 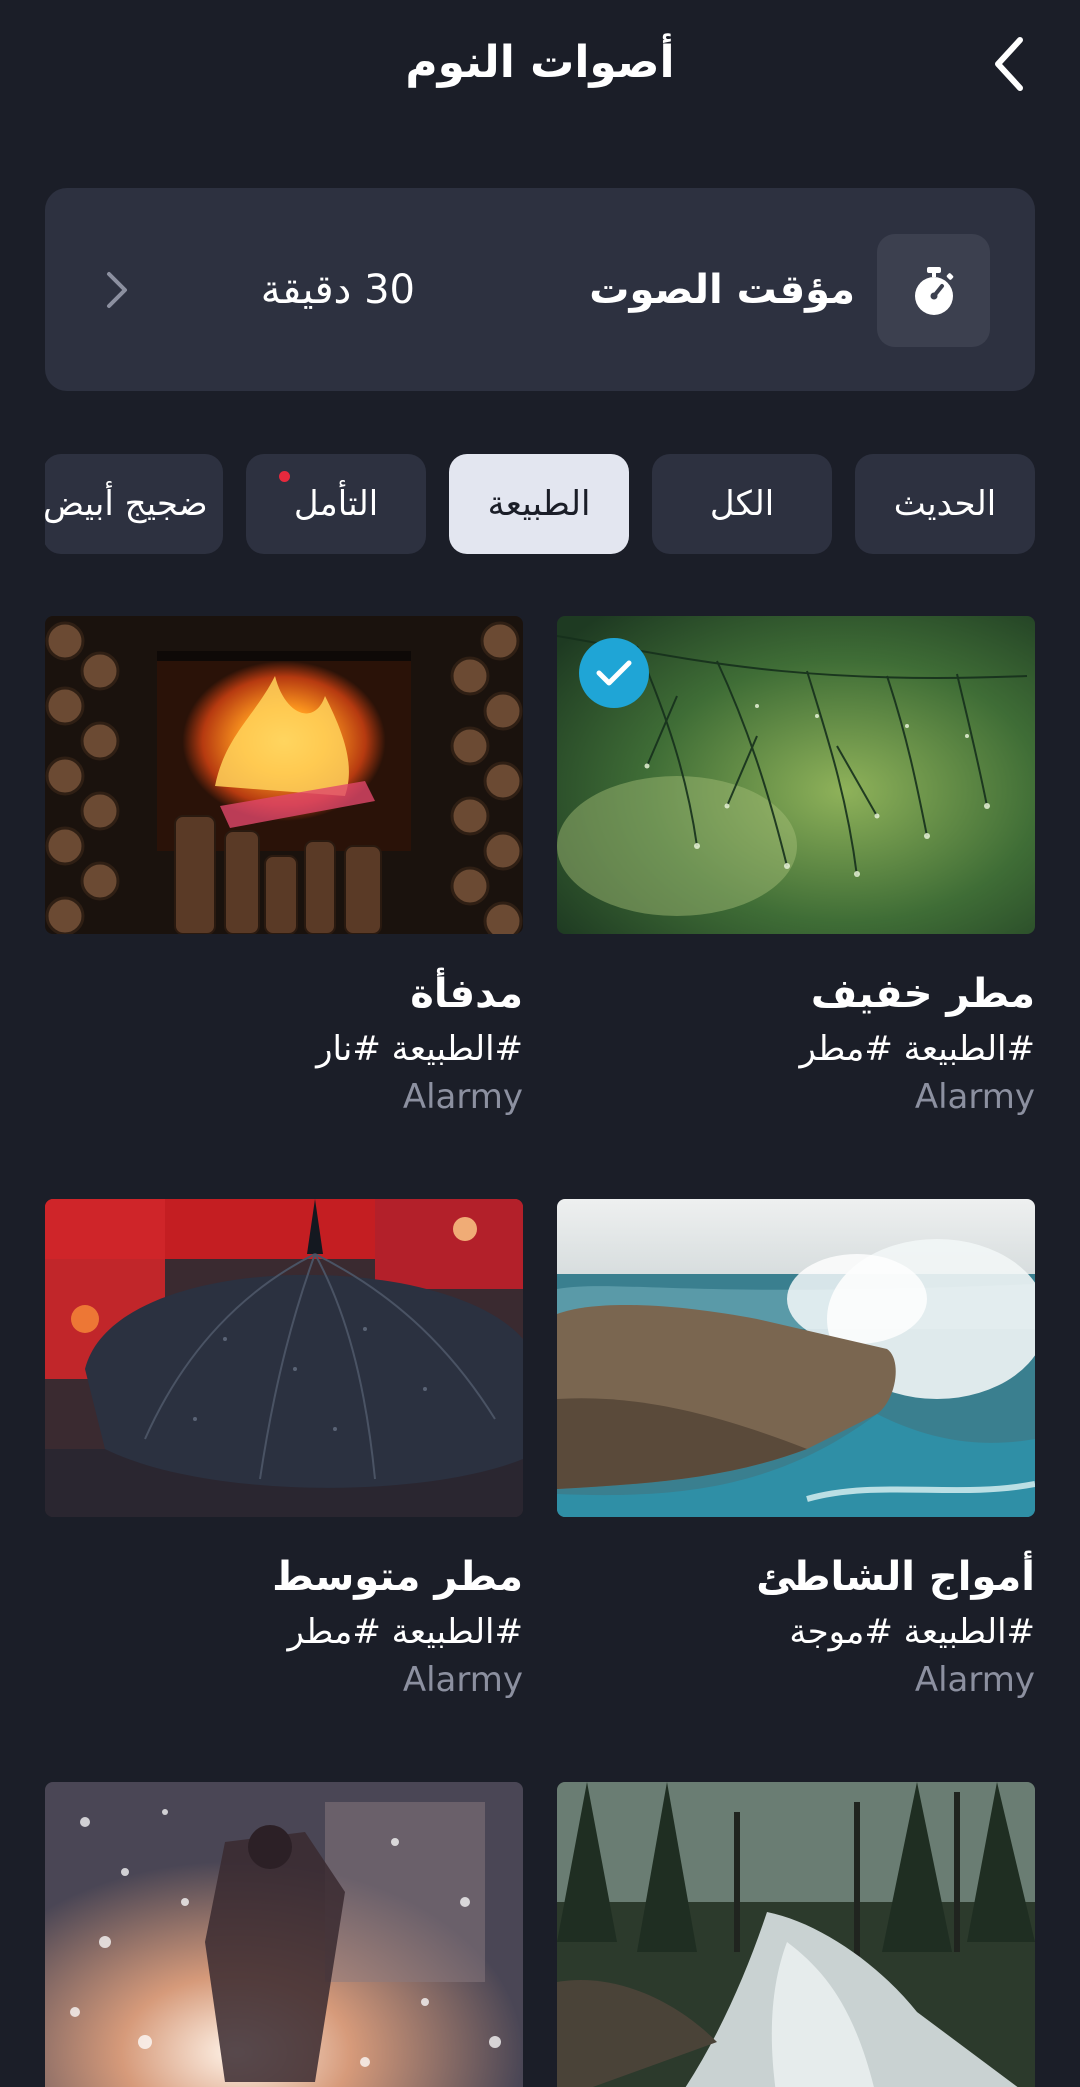 I want to click on sound-tags: #الطبيعة #نار, so click(x=419, y=1049).